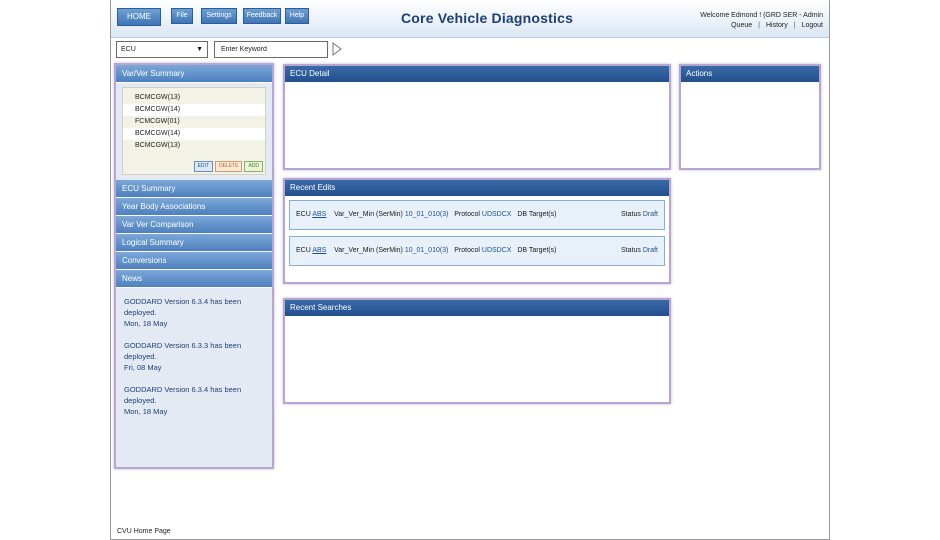 Image resolution: width=940 pixels, height=540 pixels. What do you see at coordinates (162, 49) in the screenshot?
I see `ecu-select: ECU ▼` at bounding box center [162, 49].